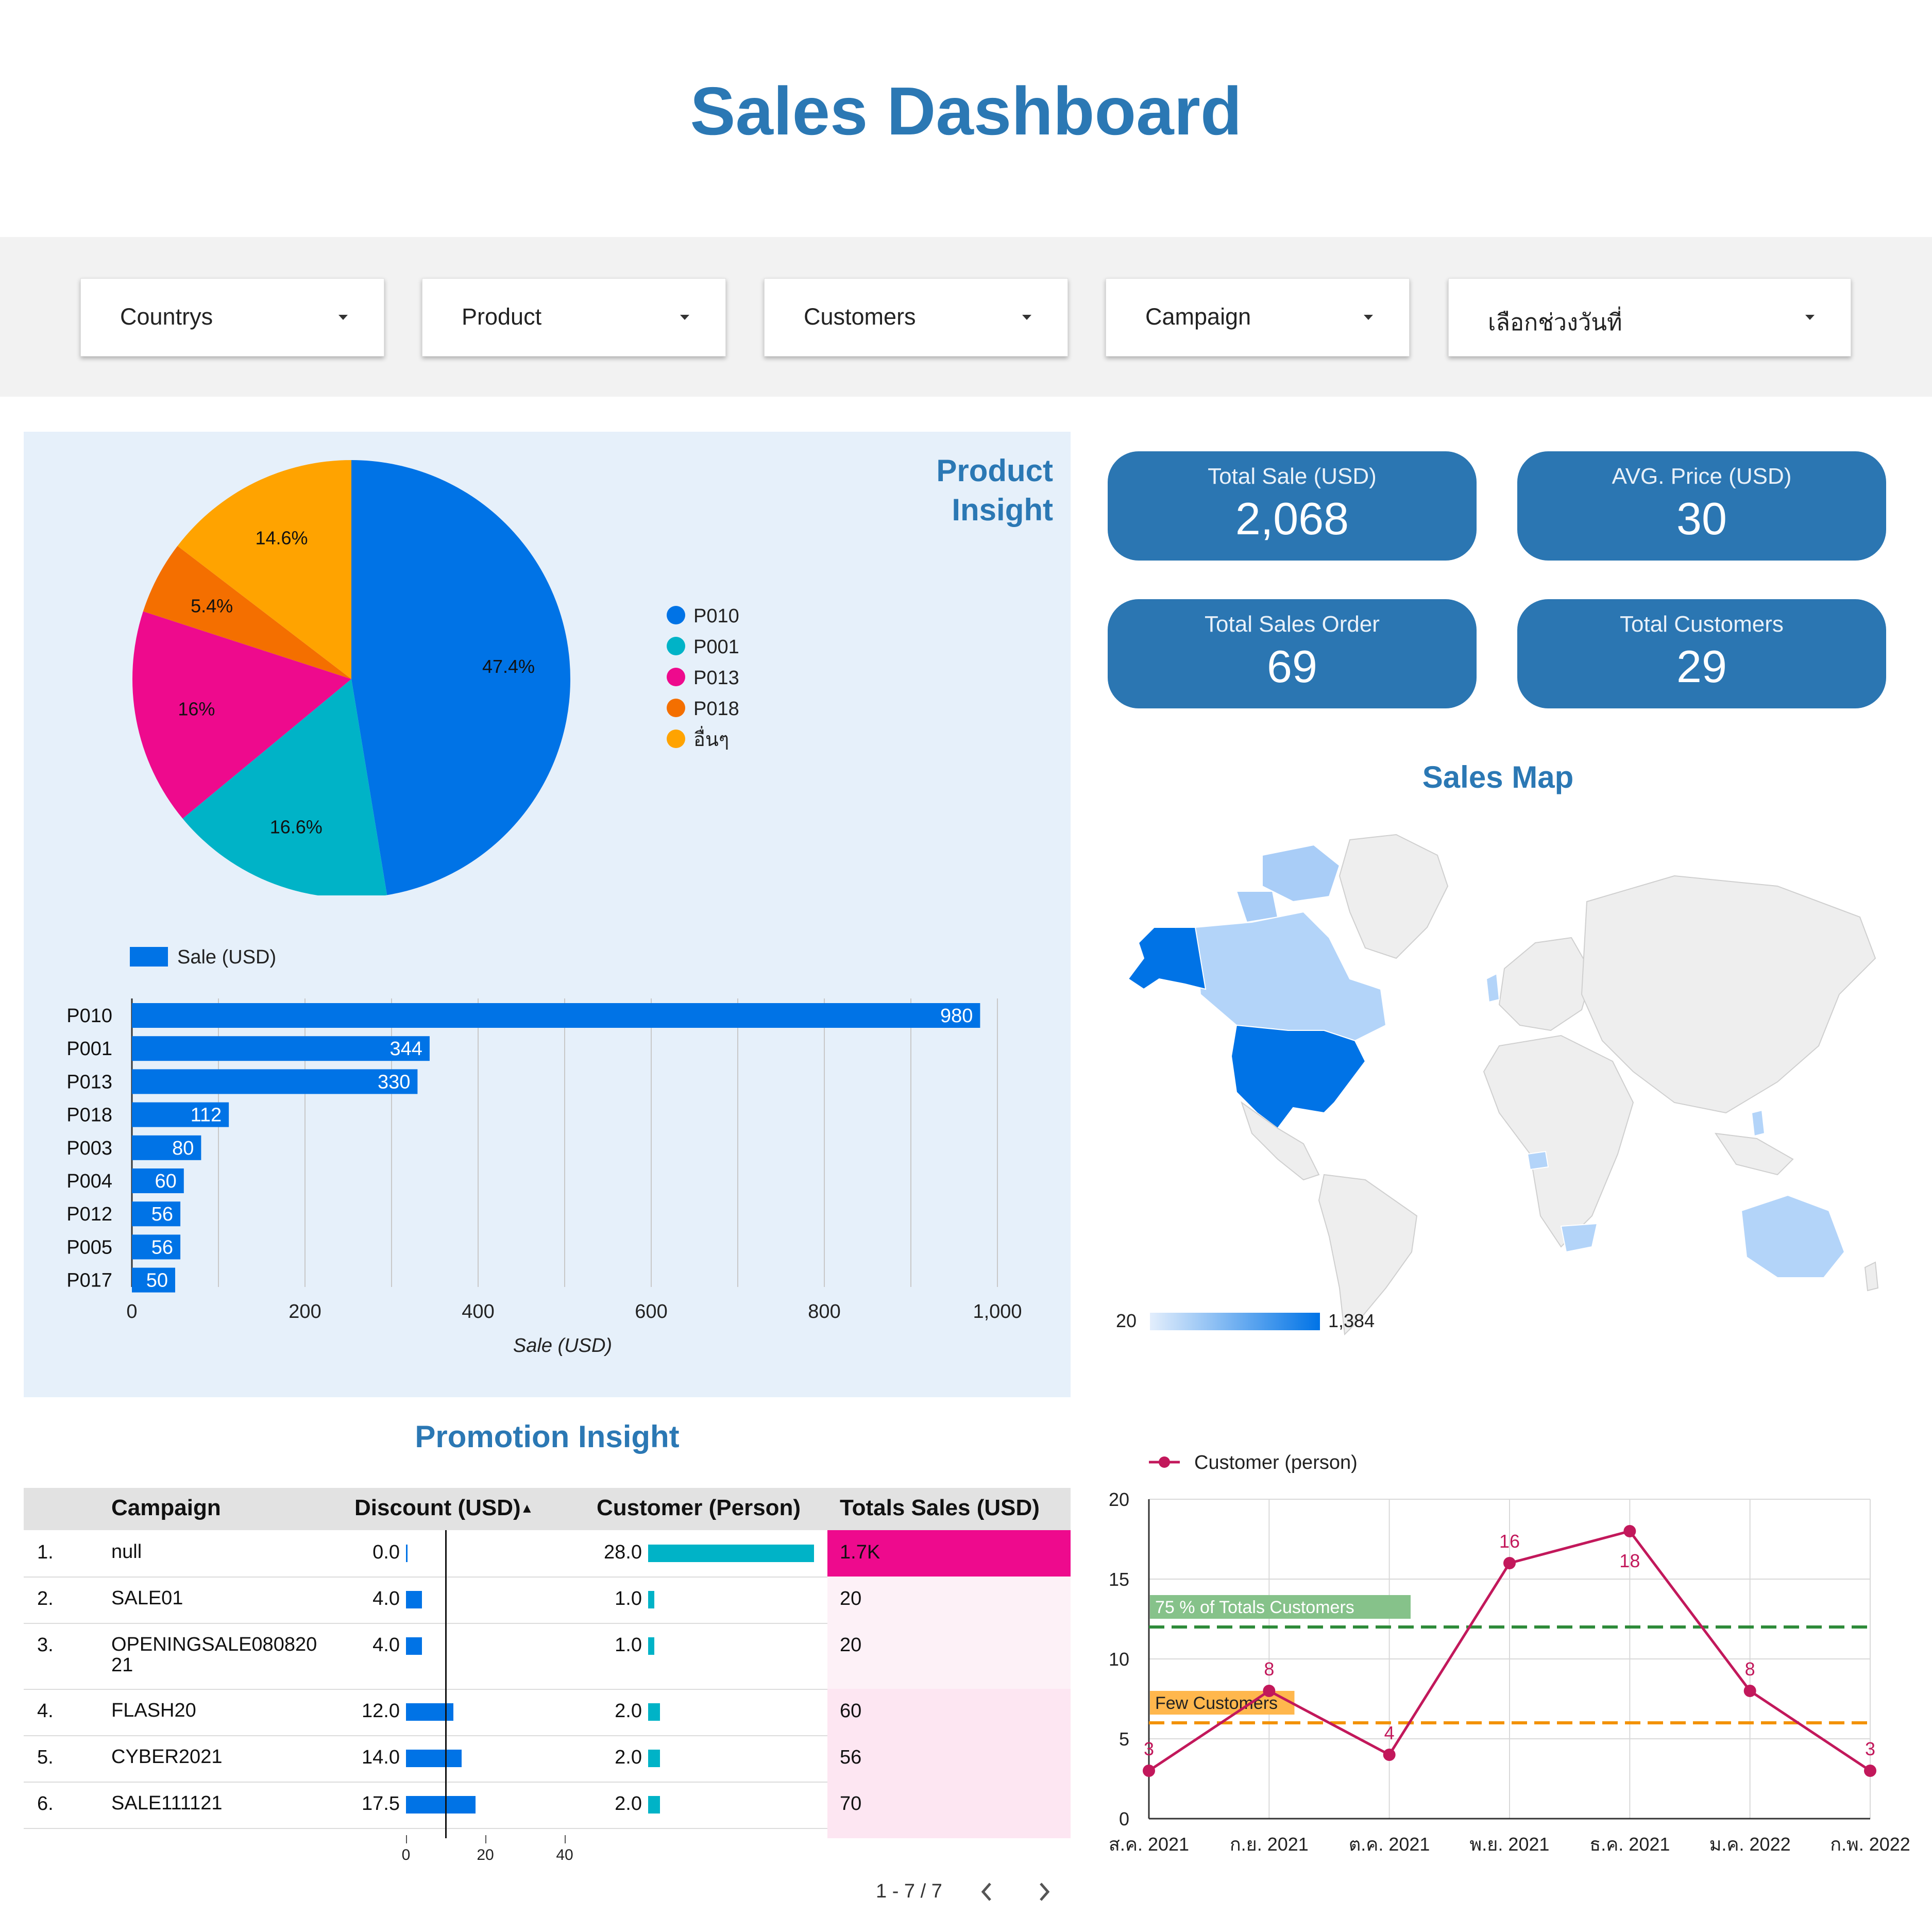 The image size is (1932, 1932). What do you see at coordinates (1792, 1236) in the screenshot?
I see `map-region-australia` at bounding box center [1792, 1236].